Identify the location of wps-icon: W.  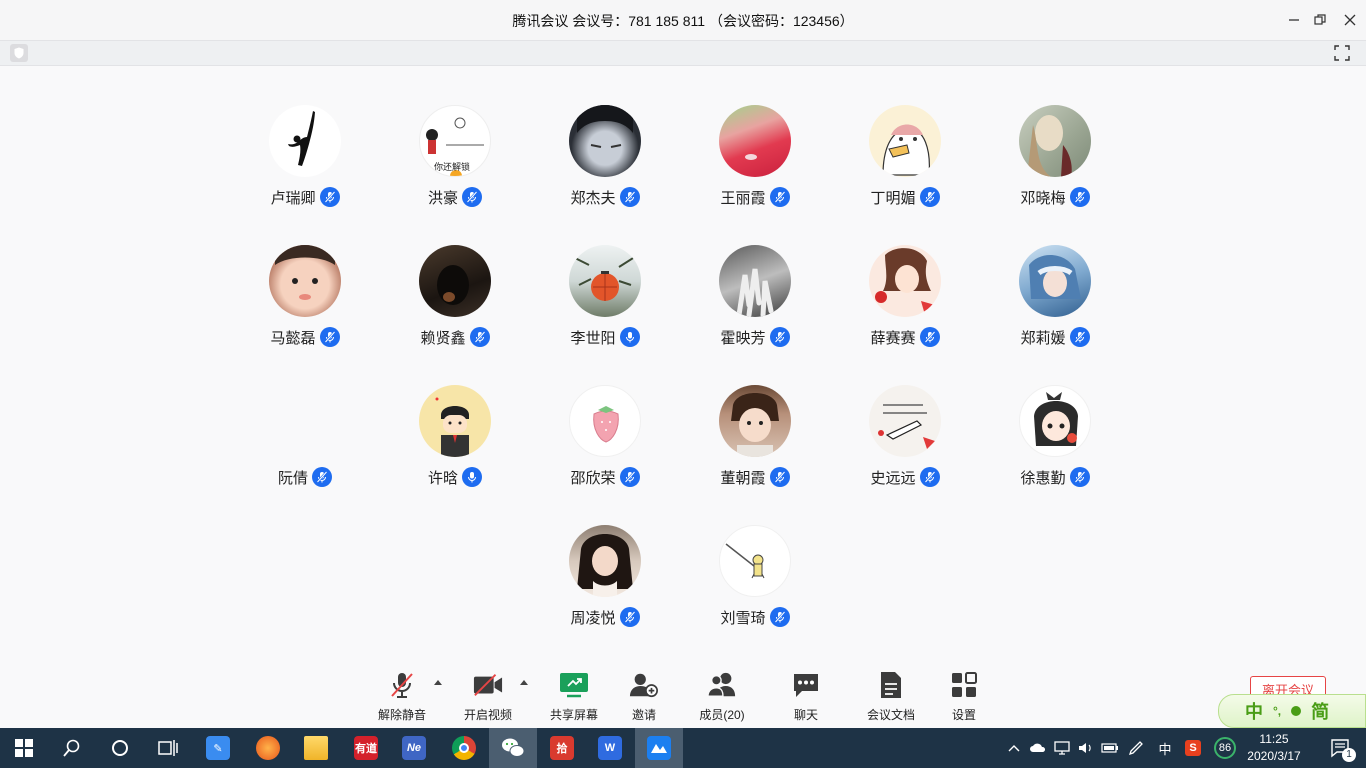
(610, 748).